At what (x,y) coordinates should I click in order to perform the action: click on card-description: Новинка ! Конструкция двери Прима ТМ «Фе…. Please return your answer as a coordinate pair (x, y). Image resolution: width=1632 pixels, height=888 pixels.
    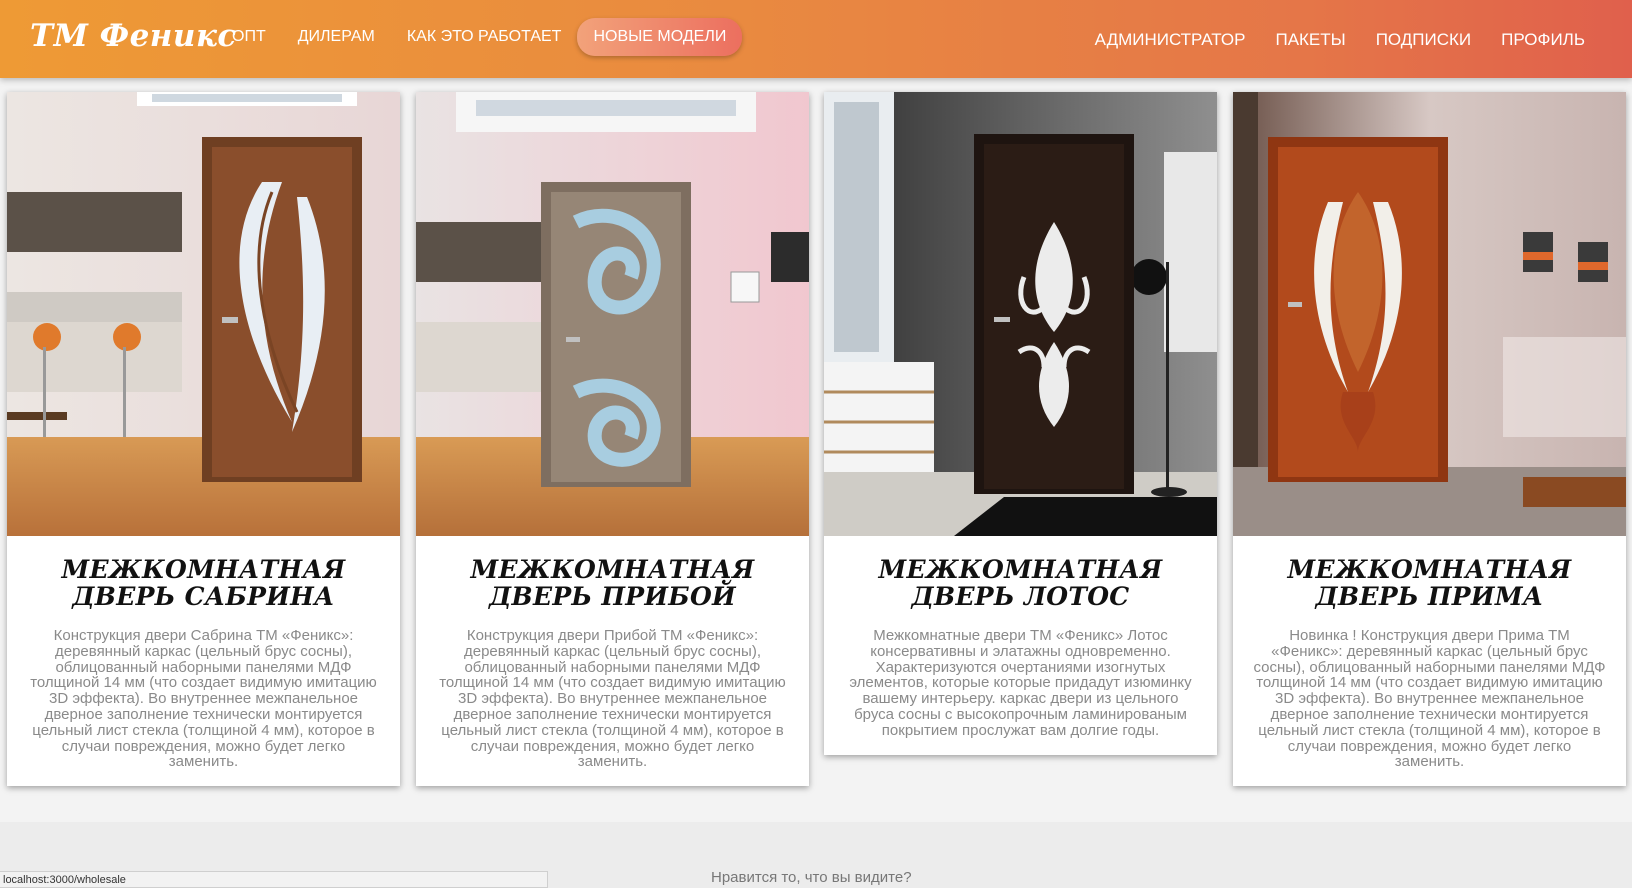
    Looking at the image, I should click on (1429, 699).